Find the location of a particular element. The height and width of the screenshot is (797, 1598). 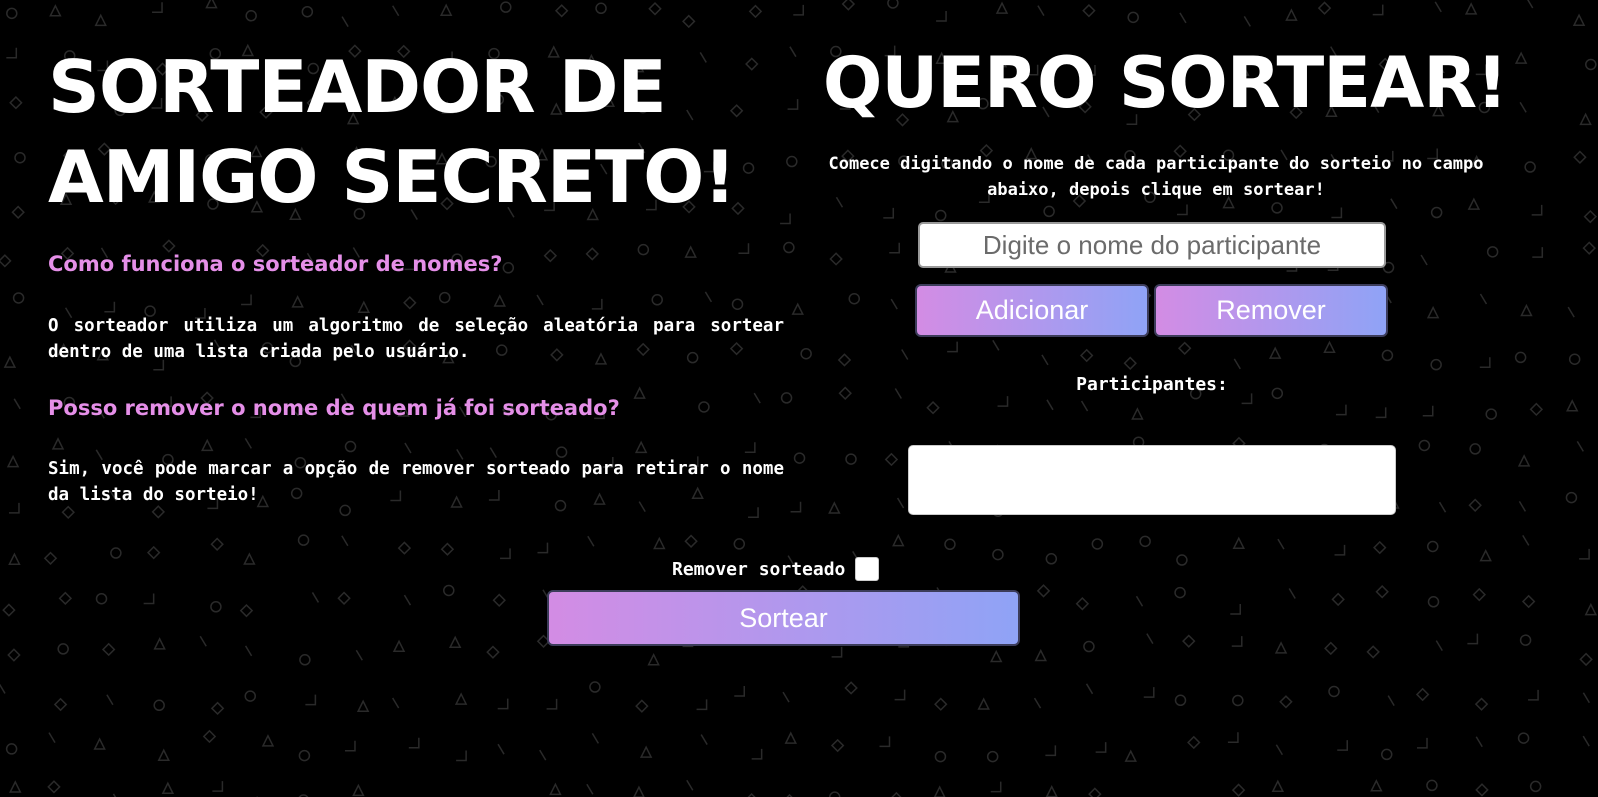

draw-button: Sortear is located at coordinates (783, 618).